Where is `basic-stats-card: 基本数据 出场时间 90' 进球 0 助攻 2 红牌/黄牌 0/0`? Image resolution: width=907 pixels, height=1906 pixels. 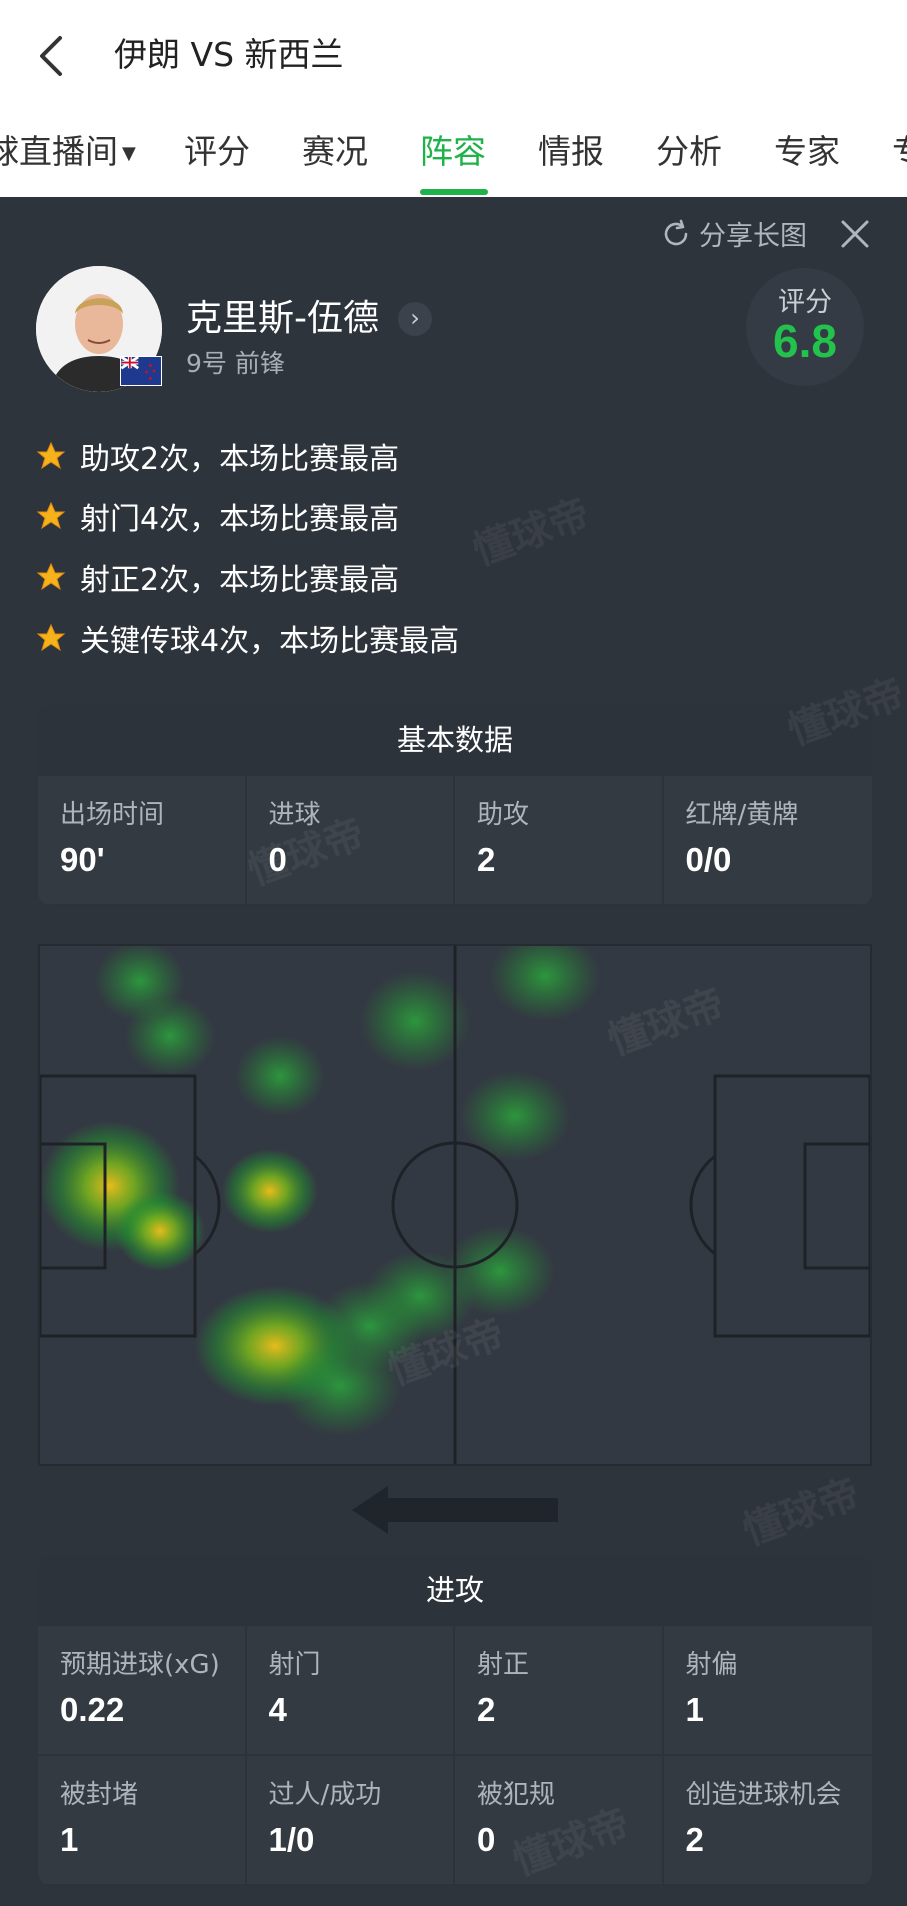 basic-stats-card: 基本数据 出场时间 90' 进球 0 助攻 2 红牌/黄牌 0/0 is located at coordinates (455, 805).